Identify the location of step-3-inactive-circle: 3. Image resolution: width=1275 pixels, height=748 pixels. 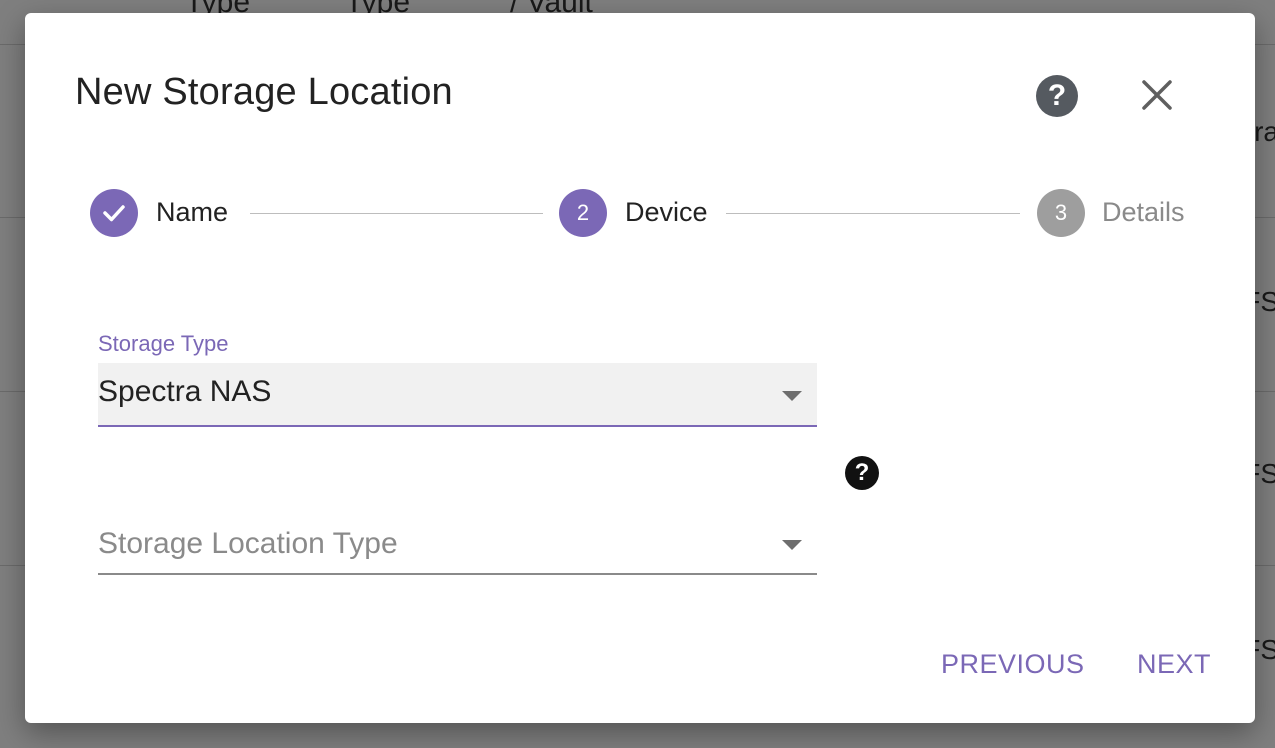
(1061, 213).